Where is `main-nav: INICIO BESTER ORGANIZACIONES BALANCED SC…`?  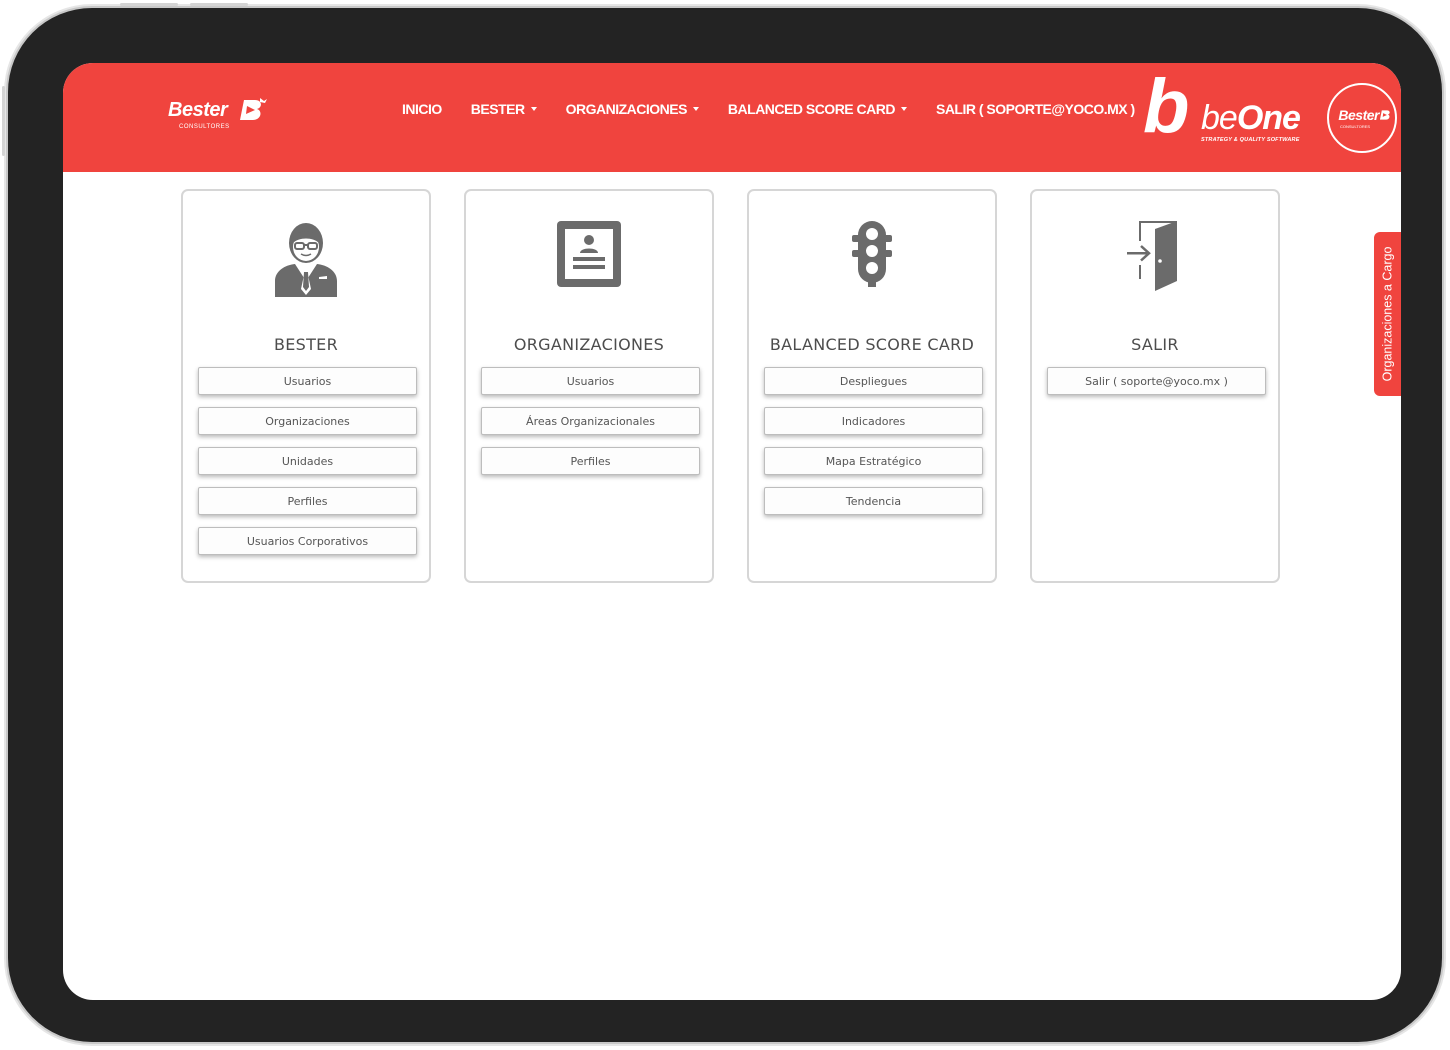
main-nav: INICIO BESTER ORGANIZACIONES BALANCED SC… is located at coordinates (783, 109).